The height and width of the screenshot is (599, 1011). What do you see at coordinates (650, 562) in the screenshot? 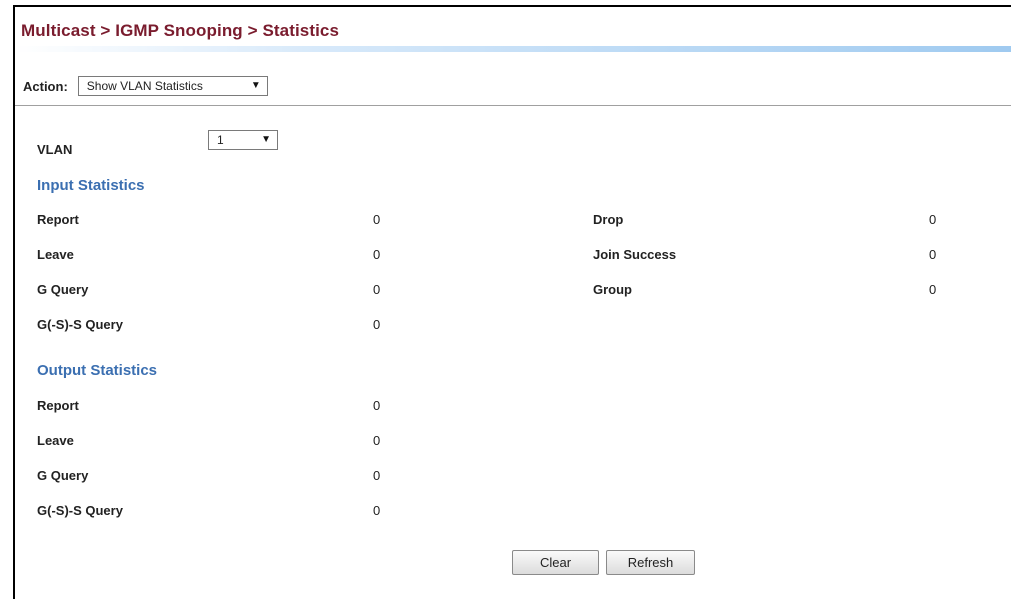
I see `refresh-button: Refresh` at bounding box center [650, 562].